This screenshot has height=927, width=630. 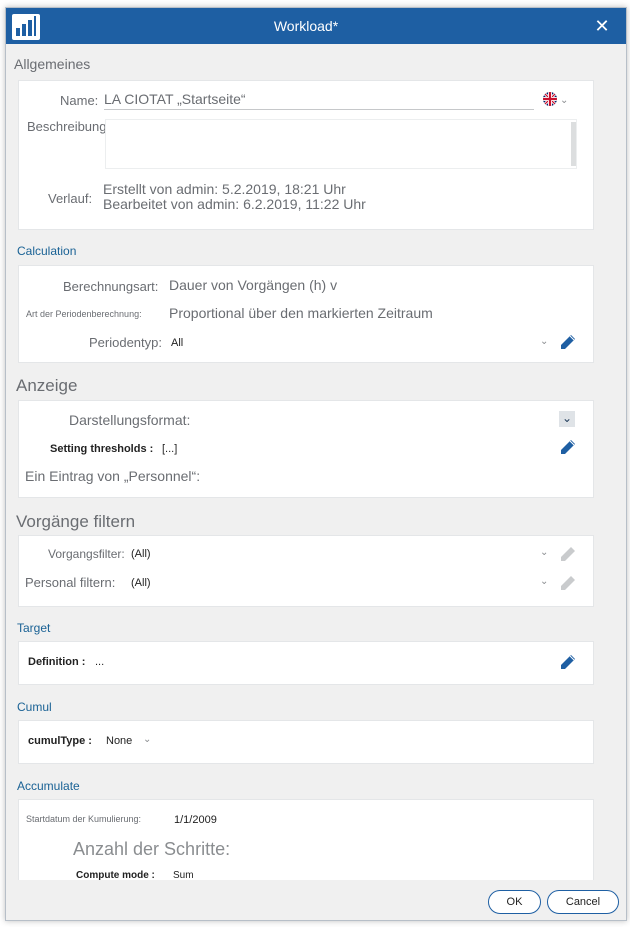 What do you see at coordinates (544, 341) in the screenshot?
I see `period-type-chevron-down-icon: ⌄` at bounding box center [544, 341].